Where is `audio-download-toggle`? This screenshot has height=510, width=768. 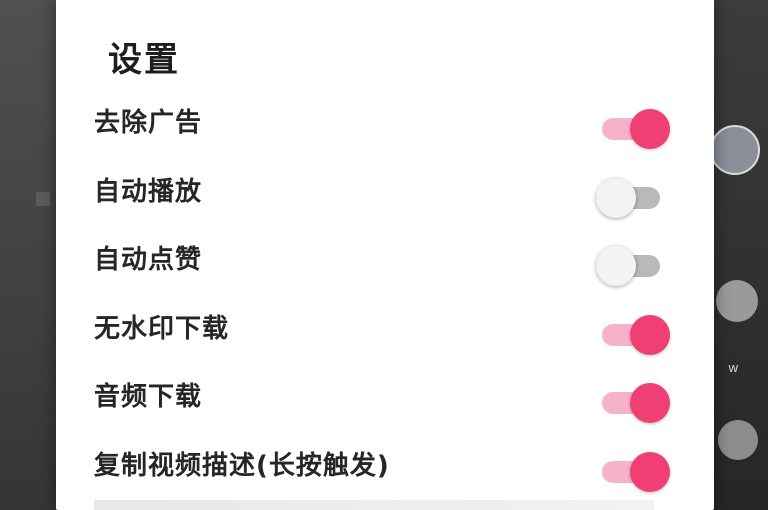
audio-download-toggle is located at coordinates (634, 403).